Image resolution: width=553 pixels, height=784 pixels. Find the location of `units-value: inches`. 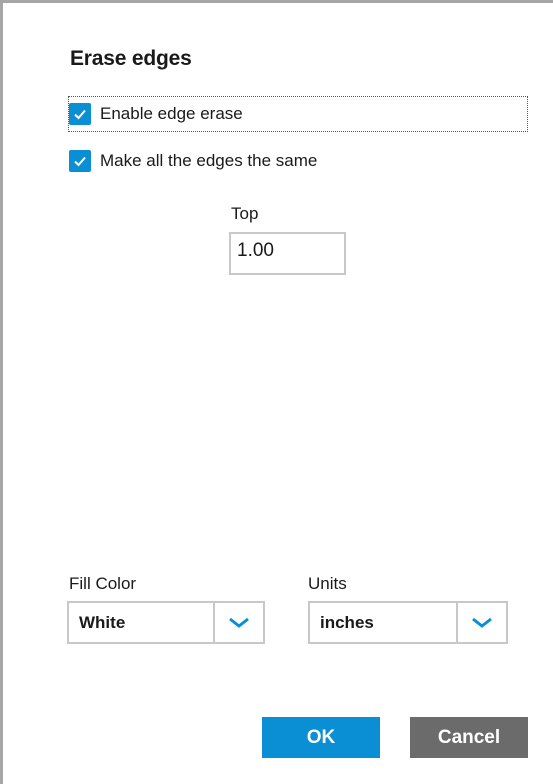

units-value: inches is located at coordinates (347, 622).